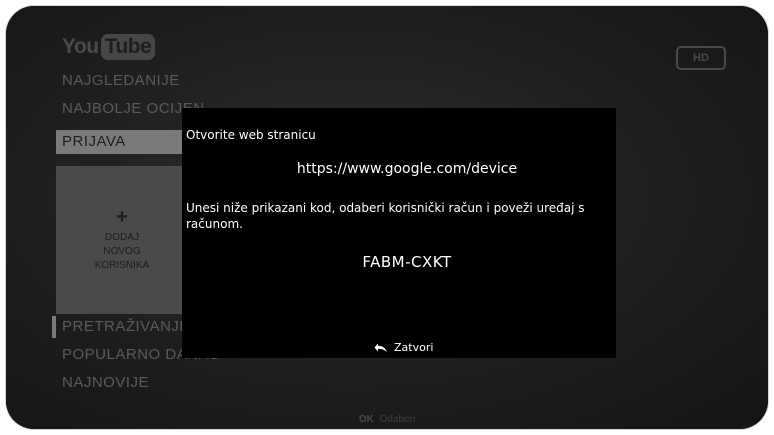 The width and height of the screenshot is (774, 435). I want to click on back-arrow-icon, so click(380, 347).